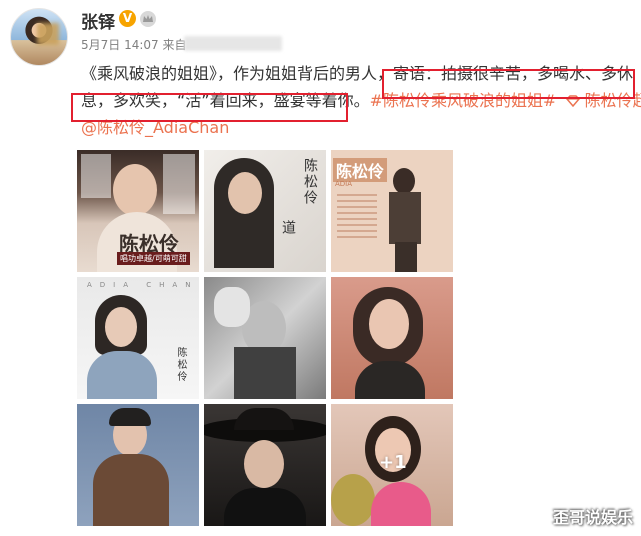  I want to click on photo-body, so click(405, 218).